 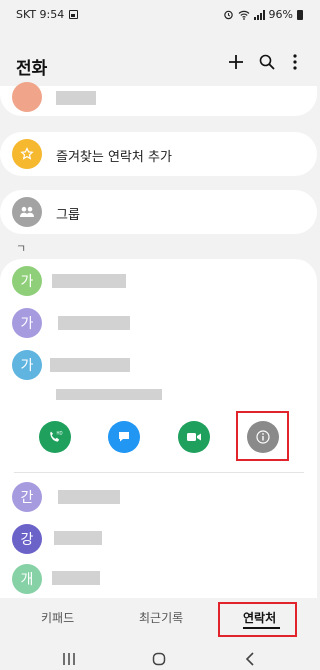 What do you see at coordinates (27, 154) in the screenshot?
I see `star-icon` at bounding box center [27, 154].